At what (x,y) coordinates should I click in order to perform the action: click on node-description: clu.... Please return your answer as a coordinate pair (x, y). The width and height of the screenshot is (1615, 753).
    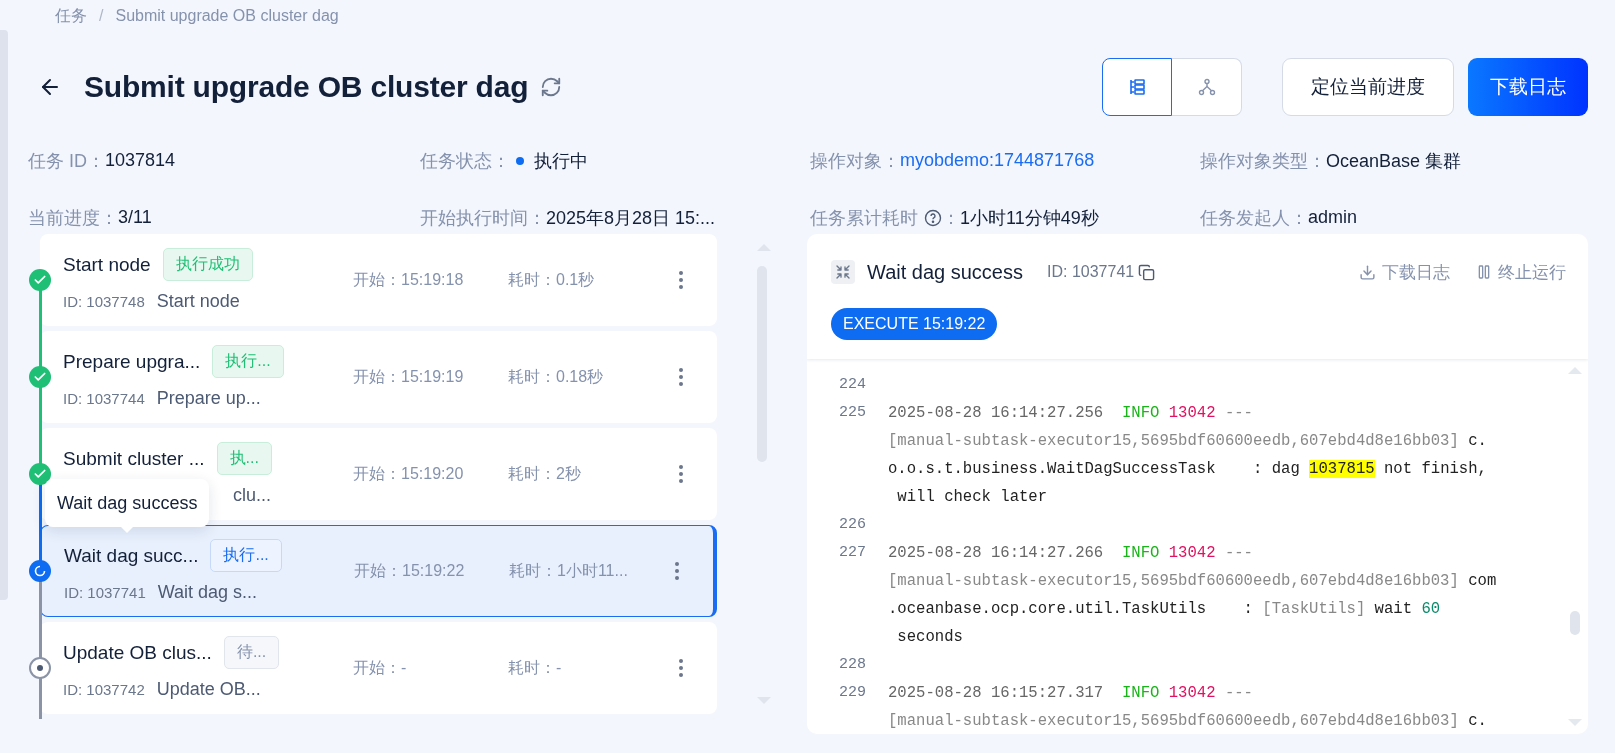
    Looking at the image, I should click on (252, 495).